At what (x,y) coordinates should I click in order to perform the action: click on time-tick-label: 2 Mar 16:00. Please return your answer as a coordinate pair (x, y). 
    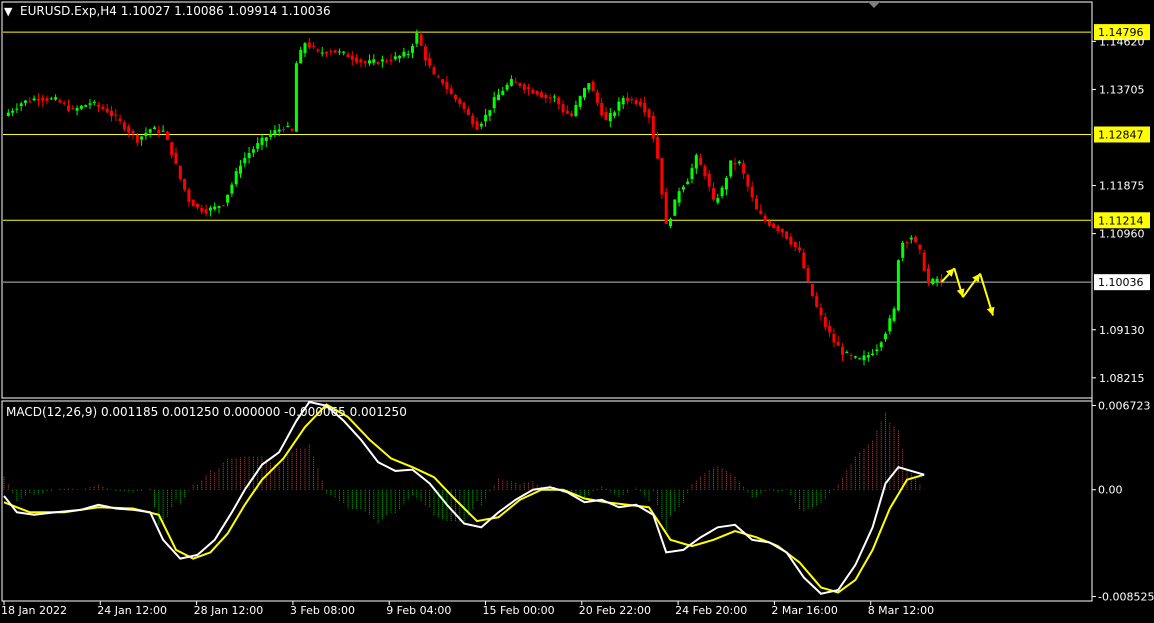
    Looking at the image, I should click on (804, 610).